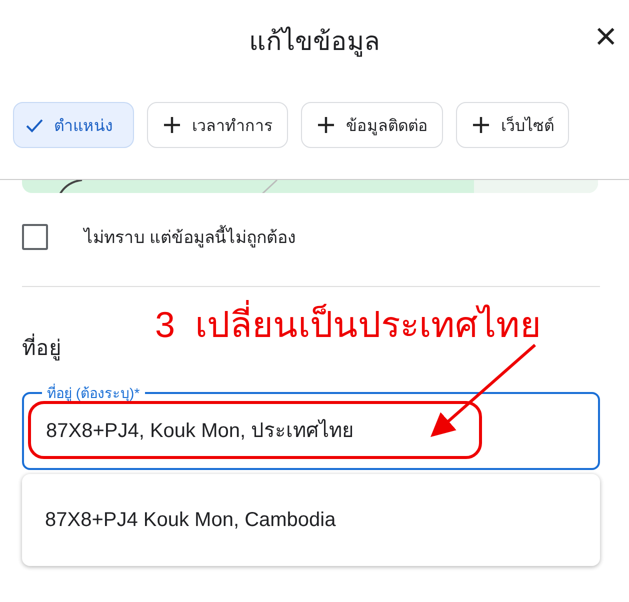  What do you see at coordinates (93, 392) in the screenshot?
I see `field-label: ที่อยู่ (ต้องระบุ)*` at bounding box center [93, 392].